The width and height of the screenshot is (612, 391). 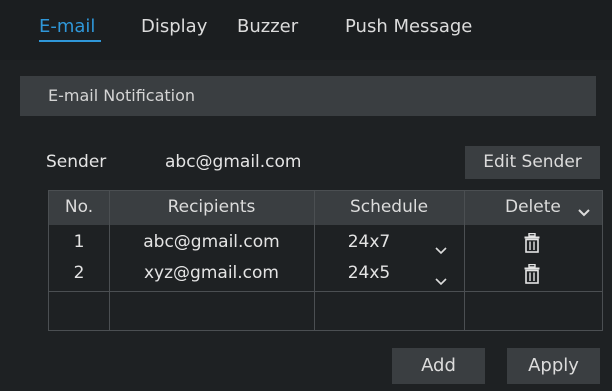 I want to click on edit-sender-button: Edit Sender, so click(x=532, y=162).